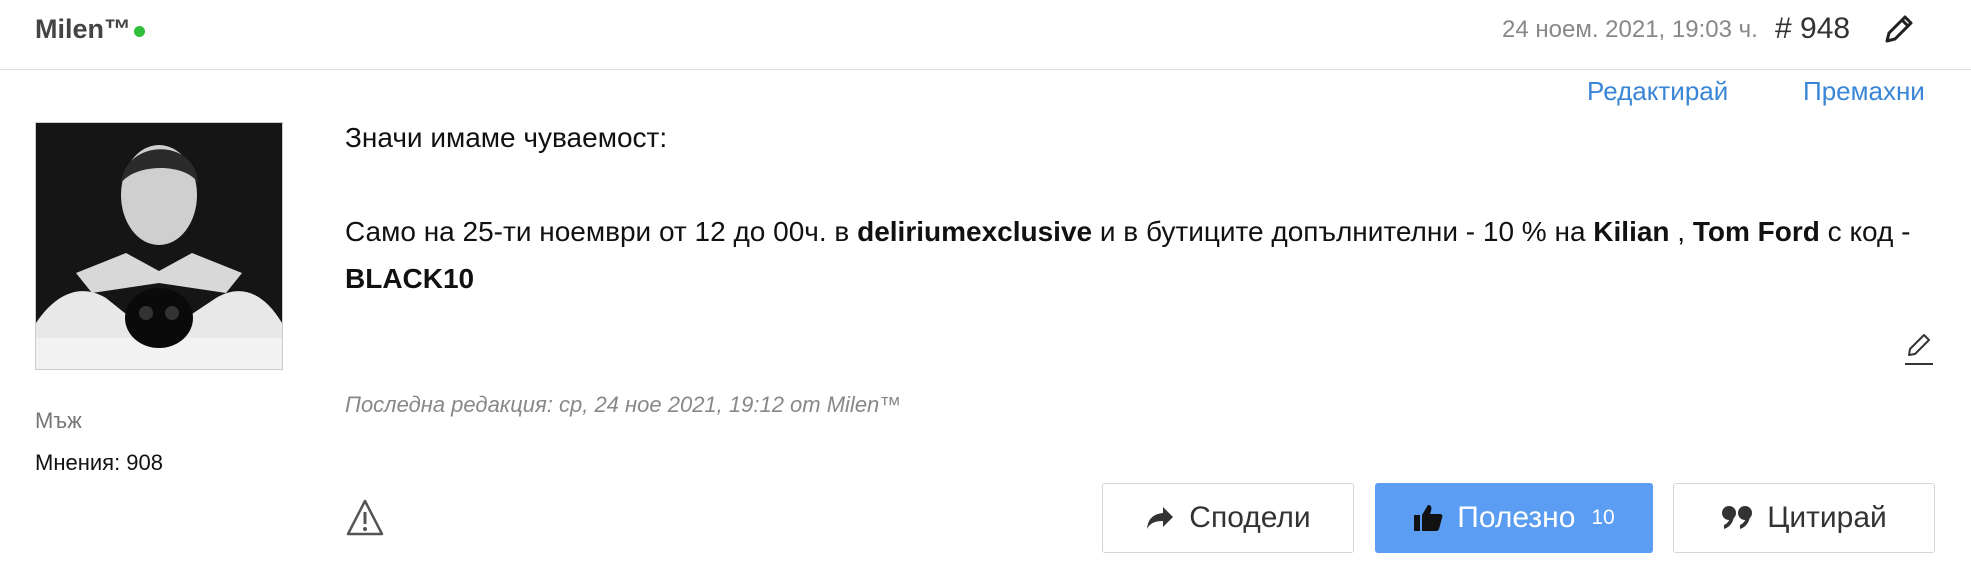 This screenshot has width=1971, height=575. I want to click on author-name: Milen™, so click(83, 29).